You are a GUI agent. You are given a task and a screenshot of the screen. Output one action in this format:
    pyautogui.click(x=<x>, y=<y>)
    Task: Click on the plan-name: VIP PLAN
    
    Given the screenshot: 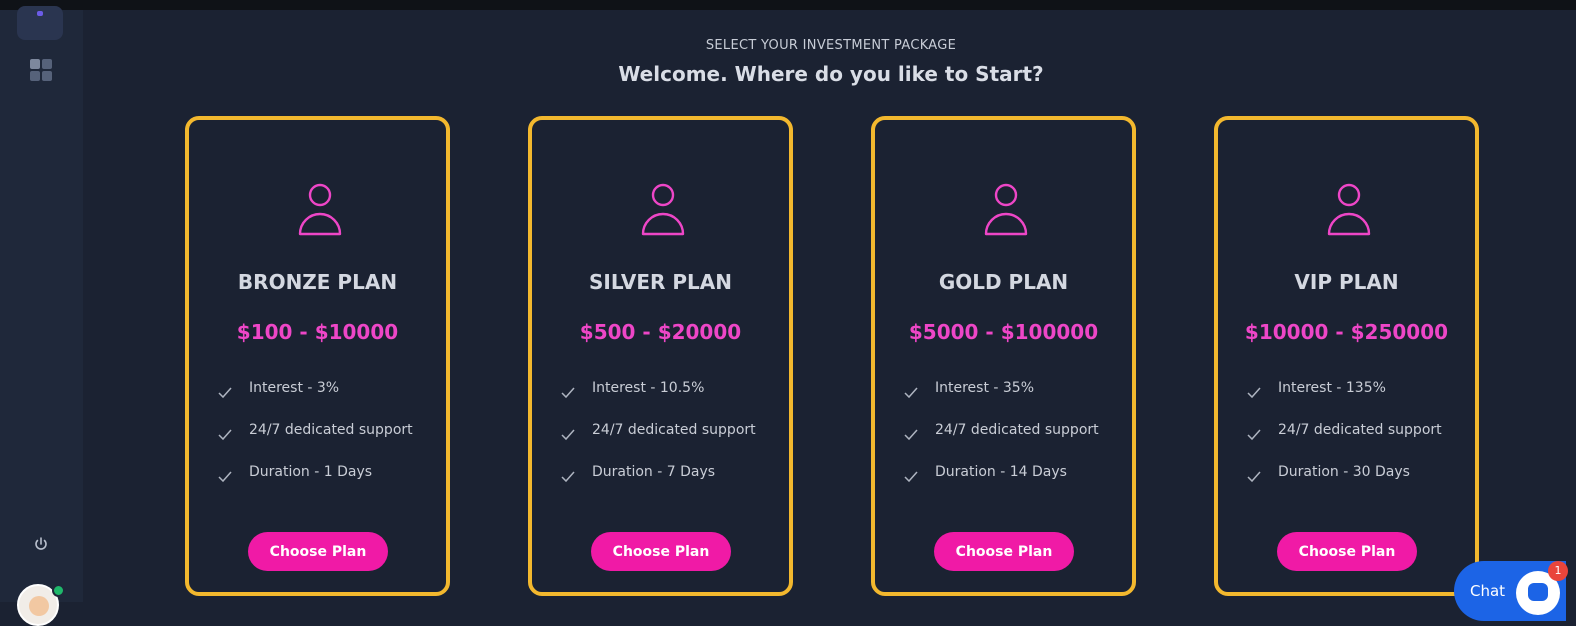 What is the action you would take?
    pyautogui.click(x=1346, y=282)
    